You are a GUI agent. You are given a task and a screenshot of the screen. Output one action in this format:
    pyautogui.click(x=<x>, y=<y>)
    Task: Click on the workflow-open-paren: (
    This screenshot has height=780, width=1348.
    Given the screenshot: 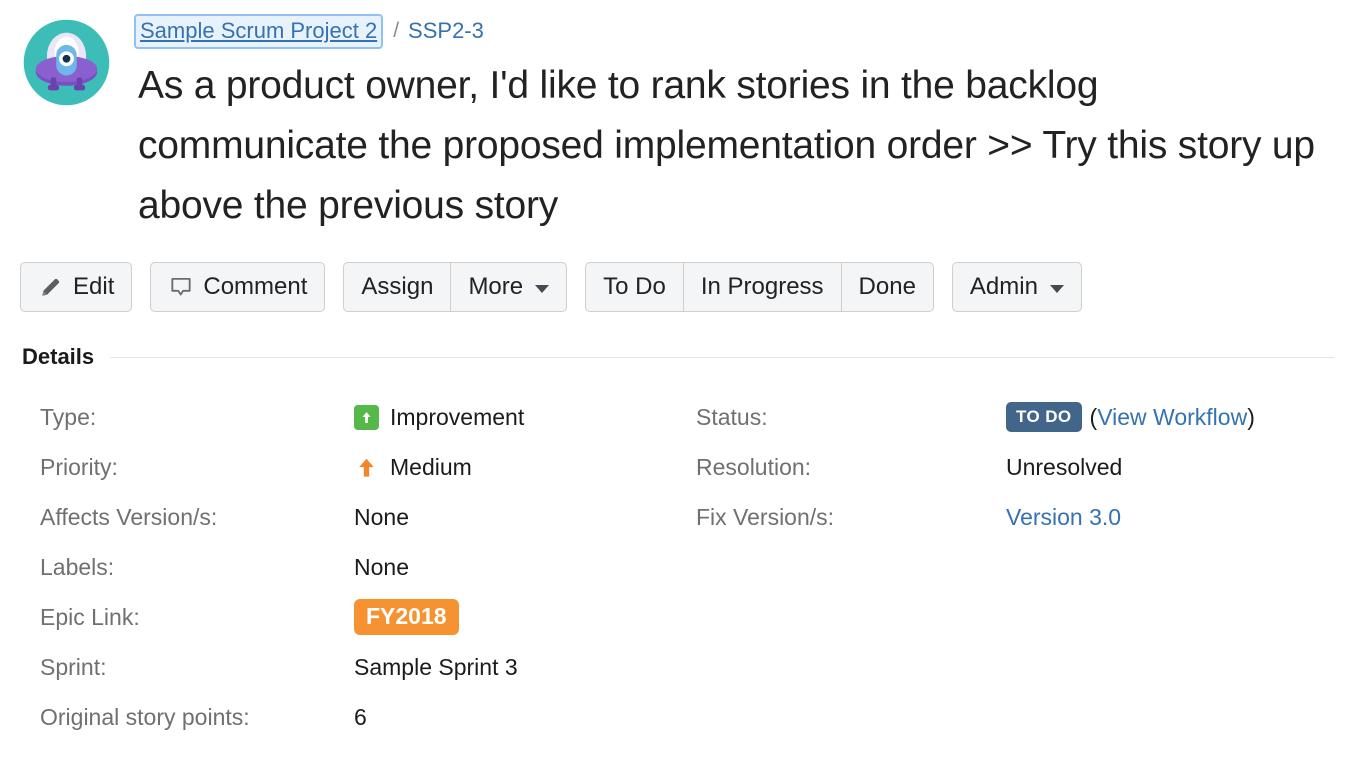 What is the action you would take?
    pyautogui.click(x=1093, y=417)
    